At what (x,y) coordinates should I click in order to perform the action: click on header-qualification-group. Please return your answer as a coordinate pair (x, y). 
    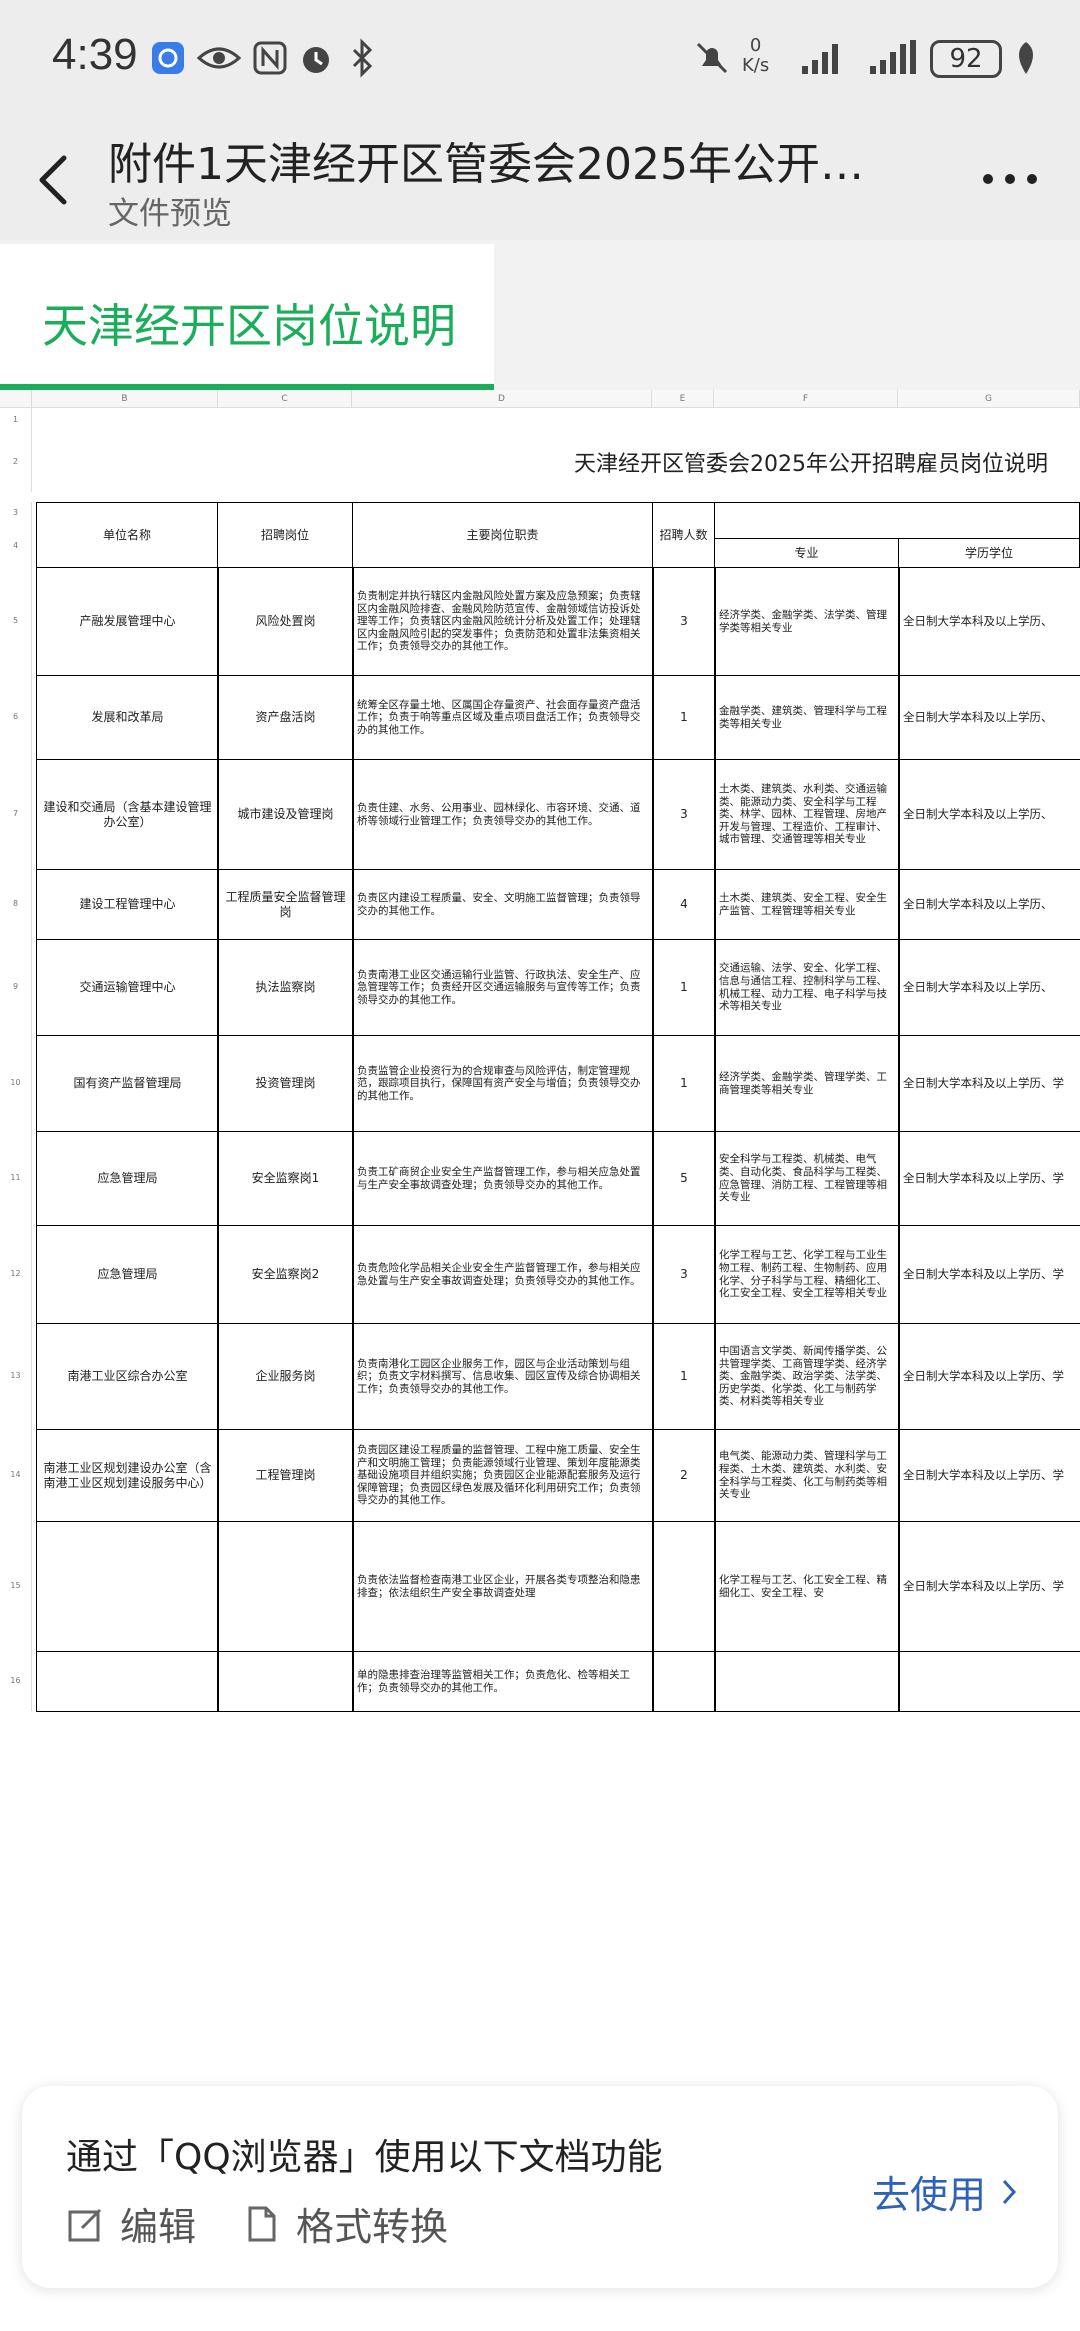
    Looking at the image, I should click on (897, 522).